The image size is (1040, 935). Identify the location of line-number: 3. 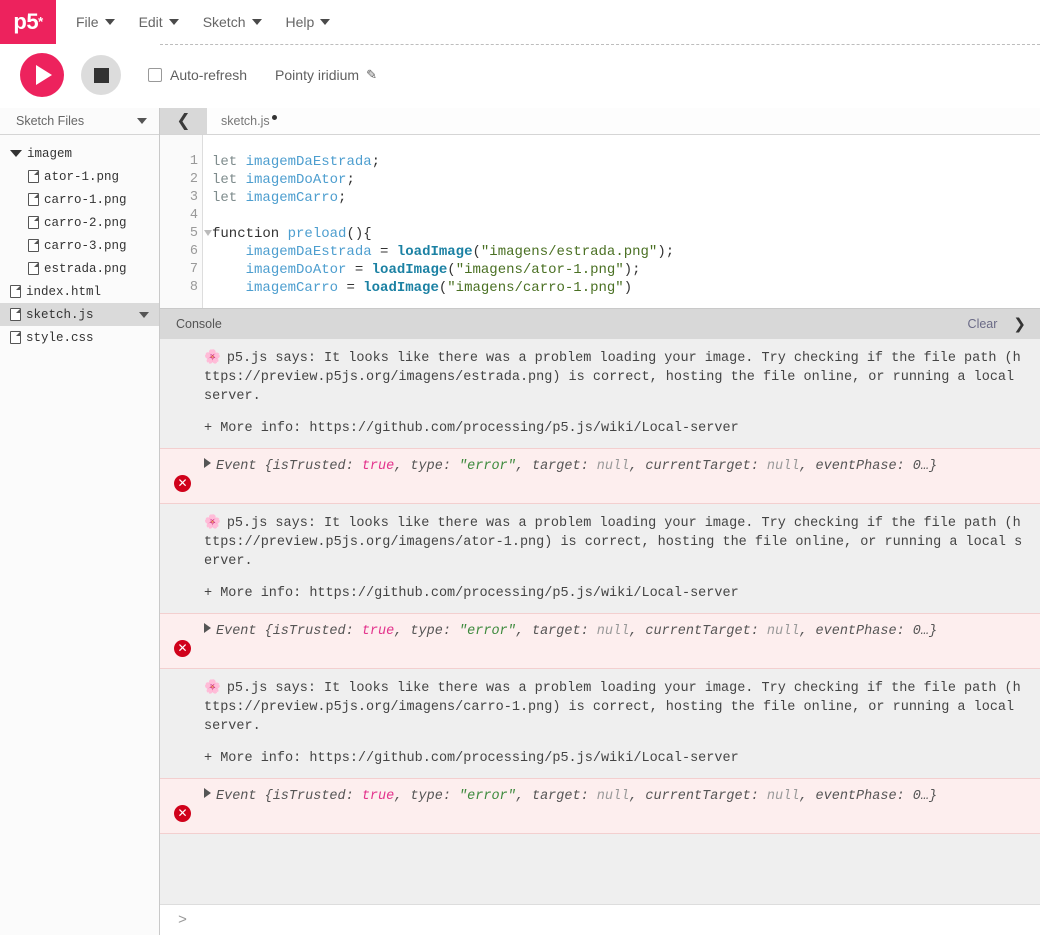
(193, 197).